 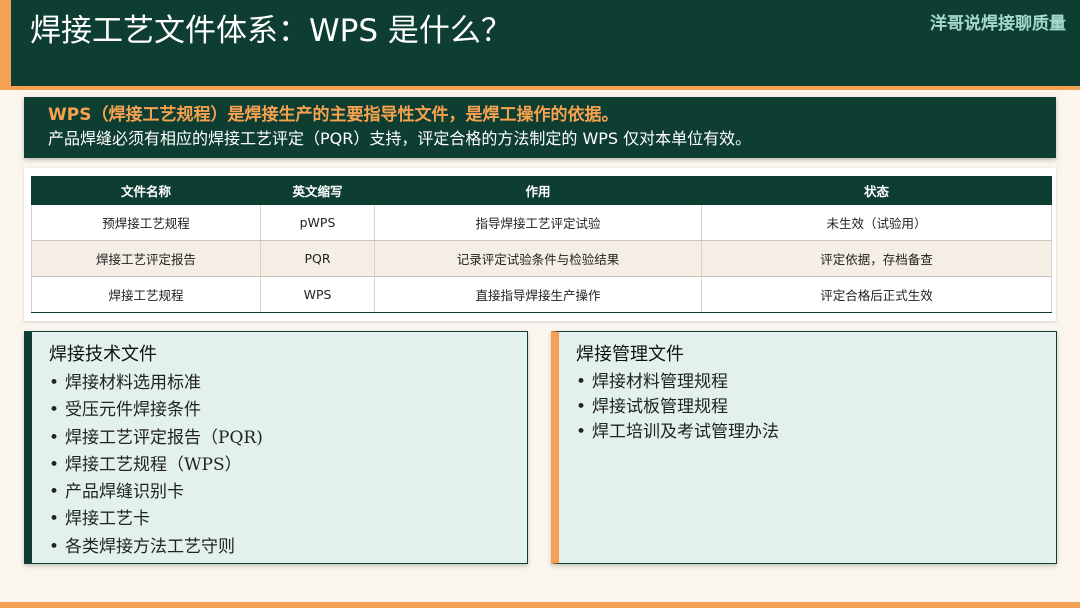 I want to click on table-cell: 焊接工艺规程, so click(x=146, y=294).